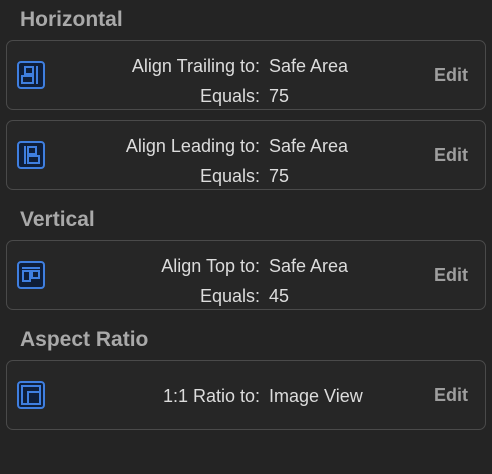 The width and height of the screenshot is (492, 474). What do you see at coordinates (316, 395) in the screenshot?
I see `constraint-target: Image View` at bounding box center [316, 395].